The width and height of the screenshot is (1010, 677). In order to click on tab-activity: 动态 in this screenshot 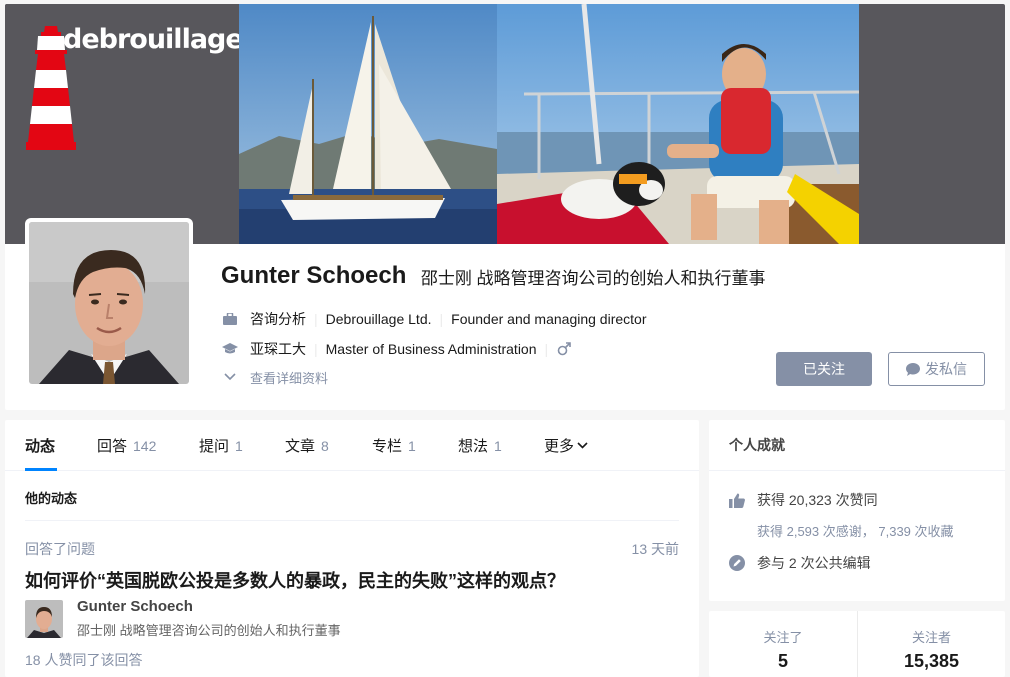, I will do `click(40, 445)`.